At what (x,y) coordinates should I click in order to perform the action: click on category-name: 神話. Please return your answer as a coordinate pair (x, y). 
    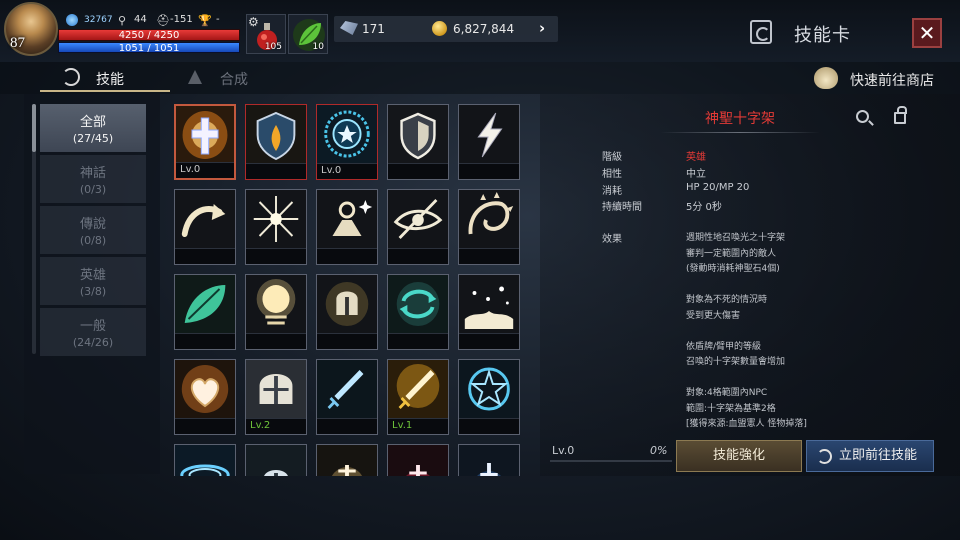
    Looking at the image, I should click on (92, 173).